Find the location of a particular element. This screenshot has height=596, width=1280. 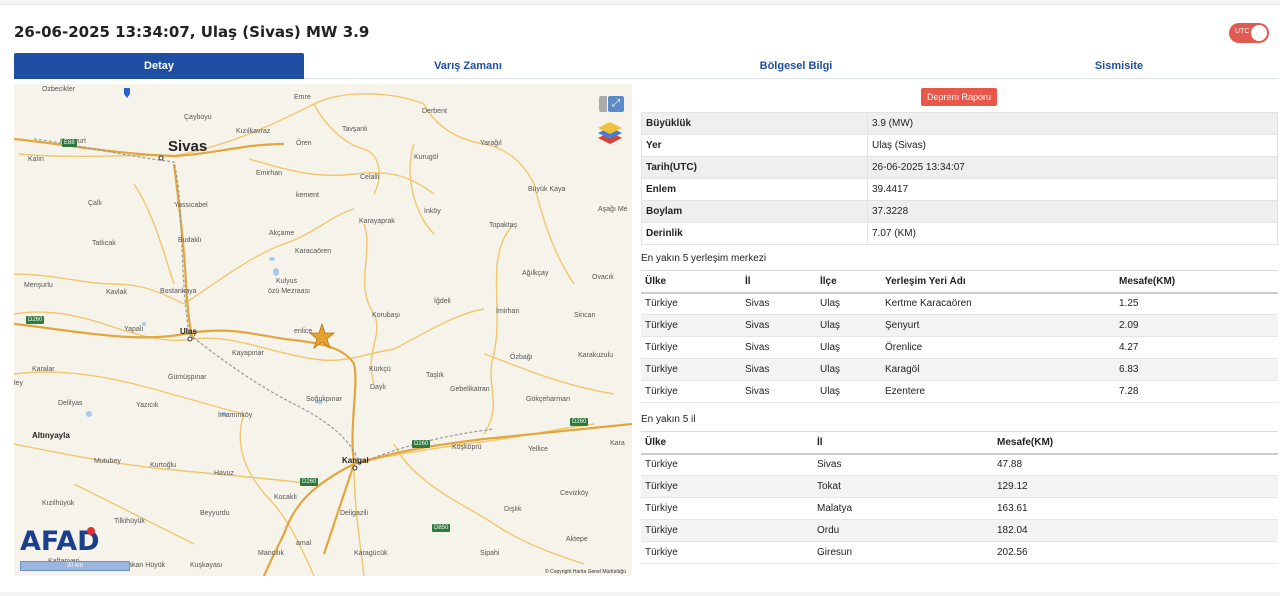

info-value: 3.9 (MW) is located at coordinates (1072, 123).